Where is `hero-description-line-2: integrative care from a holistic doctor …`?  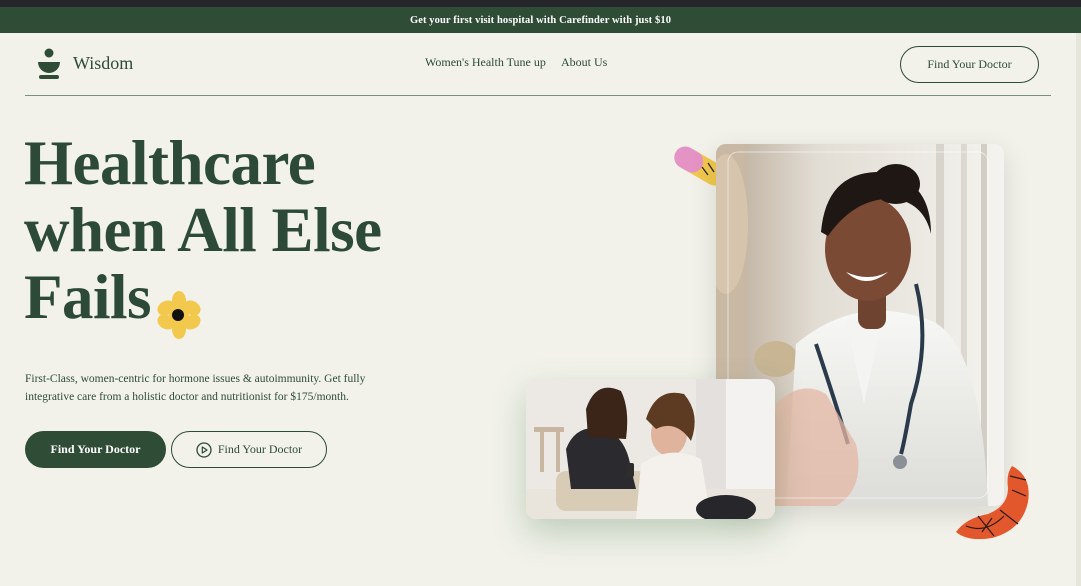 hero-description-line-2: integrative care from a holistic doctor … is located at coordinates (187, 397).